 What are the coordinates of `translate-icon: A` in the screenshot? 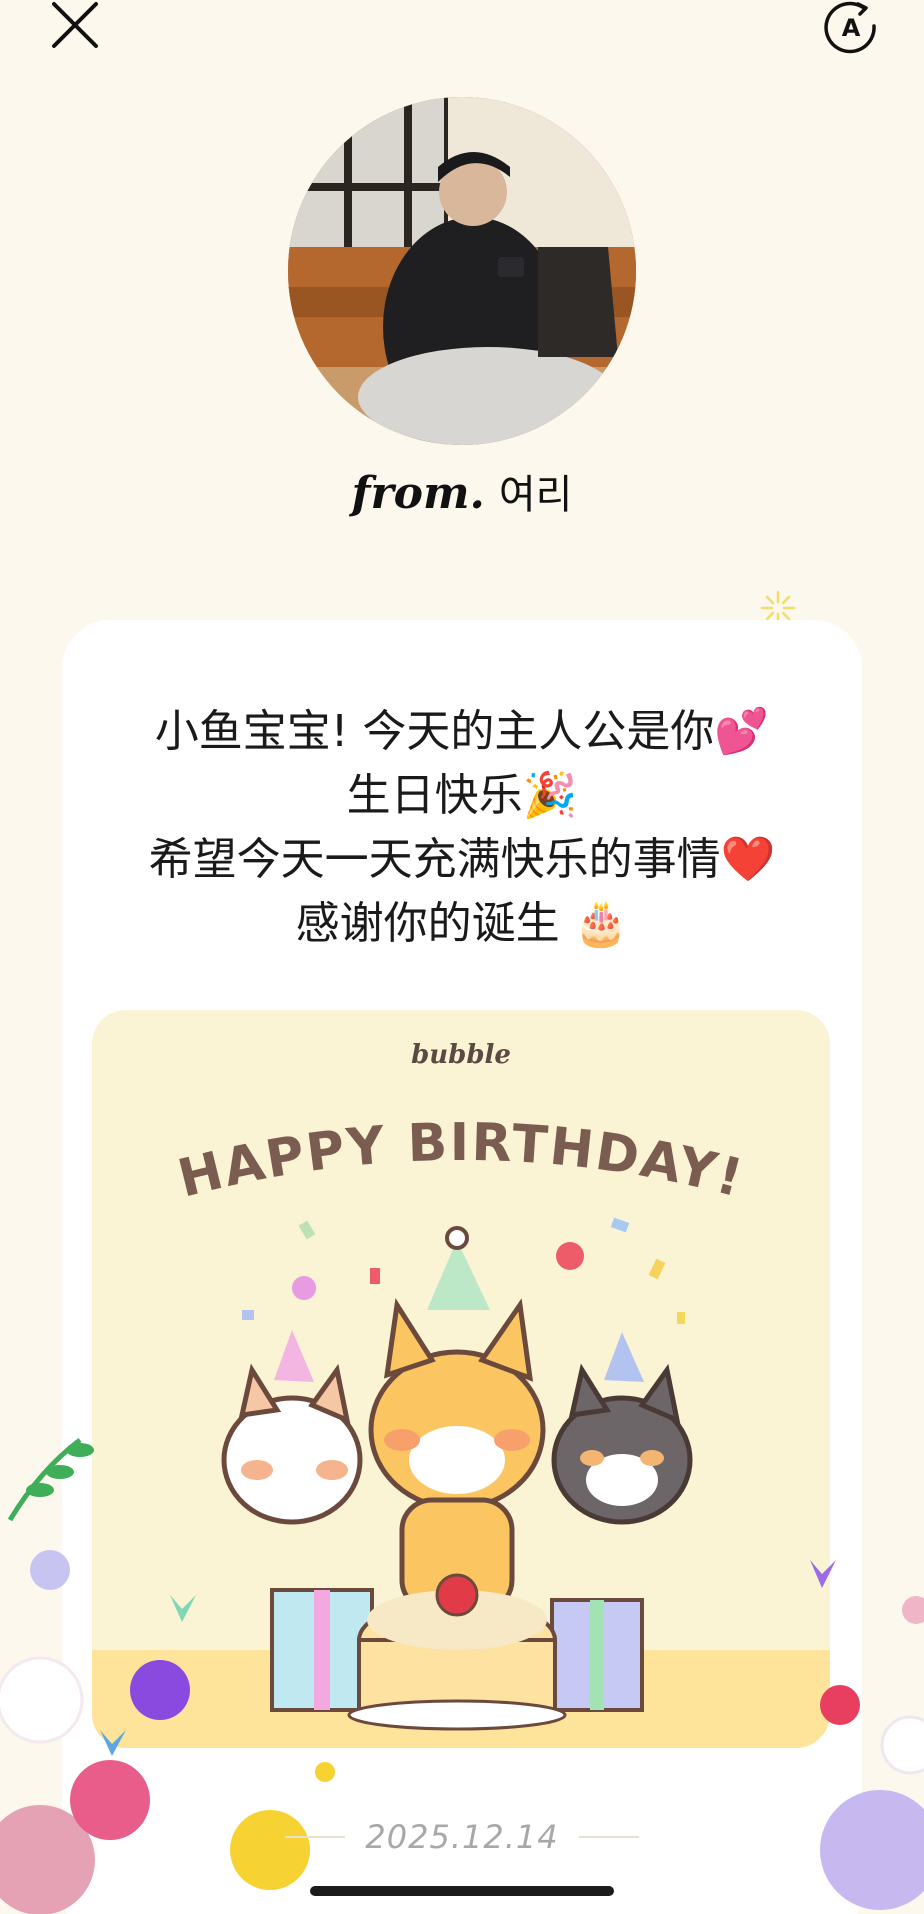 It's located at (850, 27).